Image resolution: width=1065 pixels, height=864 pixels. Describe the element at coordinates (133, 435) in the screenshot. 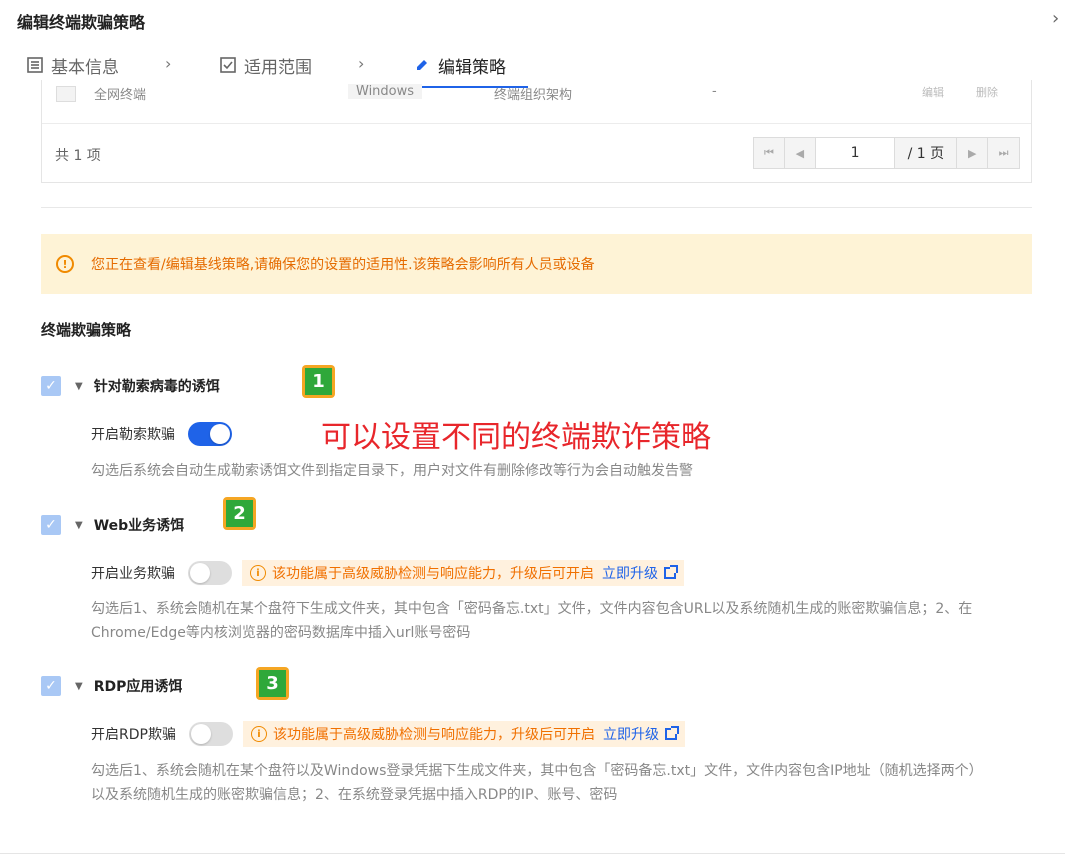

I see `option-label: 开启勒索欺骗` at that location.